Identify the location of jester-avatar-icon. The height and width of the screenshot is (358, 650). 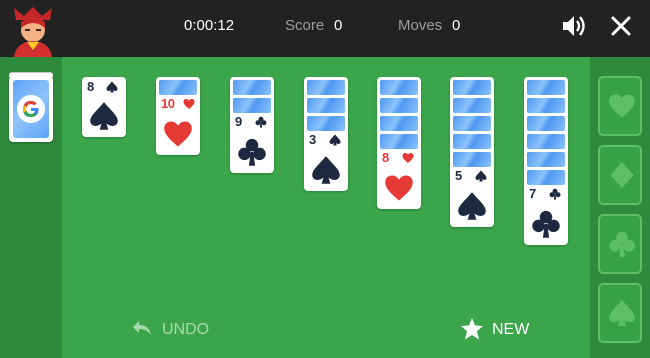
(33, 32).